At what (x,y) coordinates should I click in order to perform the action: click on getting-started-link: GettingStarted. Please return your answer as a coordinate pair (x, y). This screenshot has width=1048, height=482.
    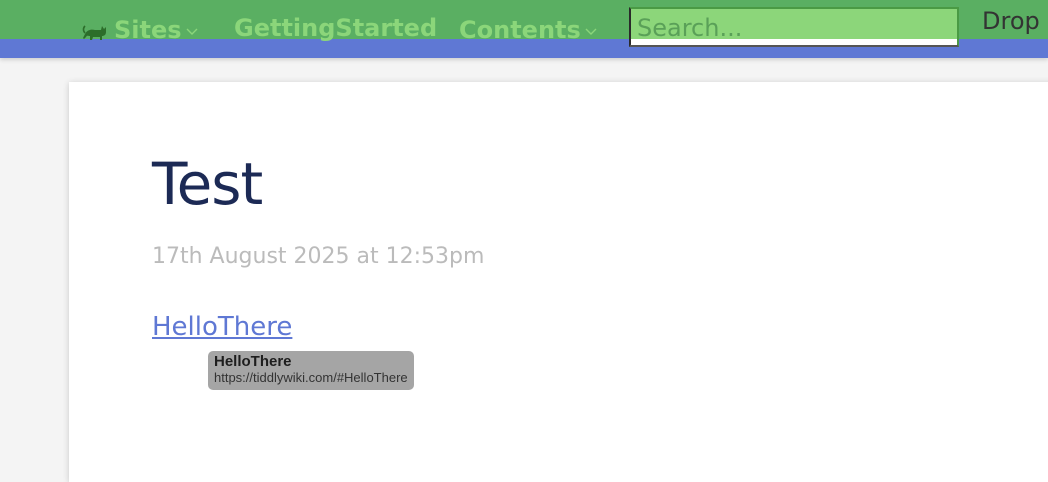
    Looking at the image, I should click on (335, 28).